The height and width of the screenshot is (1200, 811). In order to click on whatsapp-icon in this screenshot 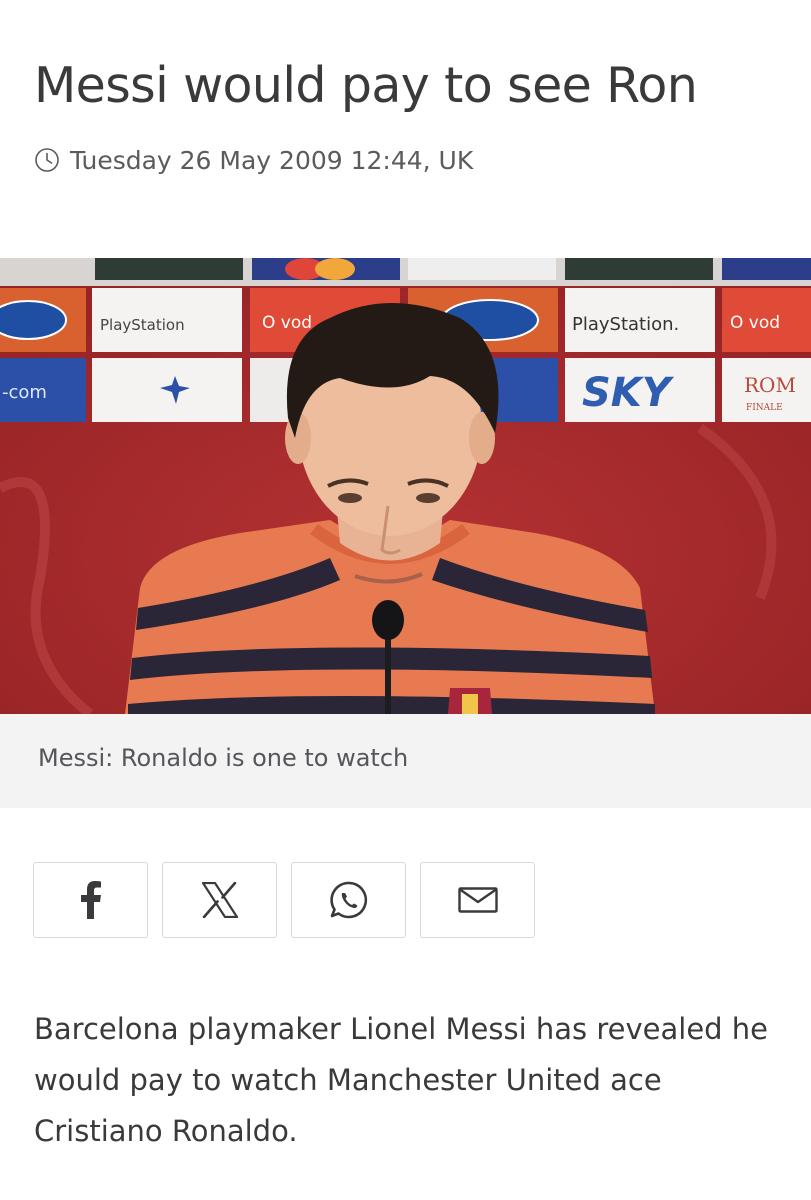, I will do `click(349, 900)`.